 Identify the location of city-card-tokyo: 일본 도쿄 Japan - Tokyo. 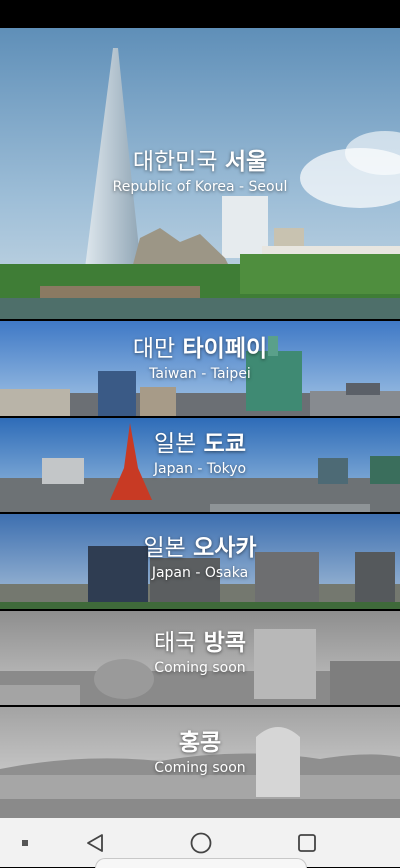
(200, 465).